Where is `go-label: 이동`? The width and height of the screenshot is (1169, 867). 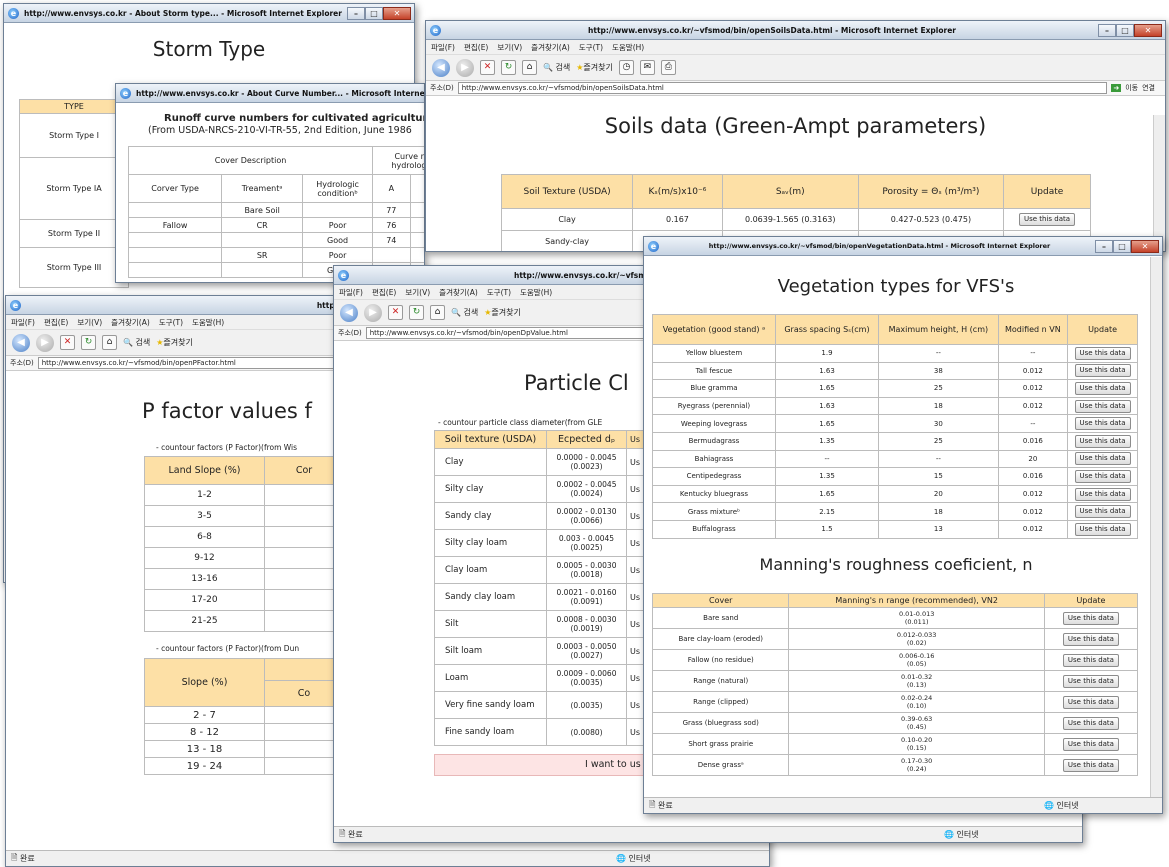
go-label: 이동 is located at coordinates (1131, 88).